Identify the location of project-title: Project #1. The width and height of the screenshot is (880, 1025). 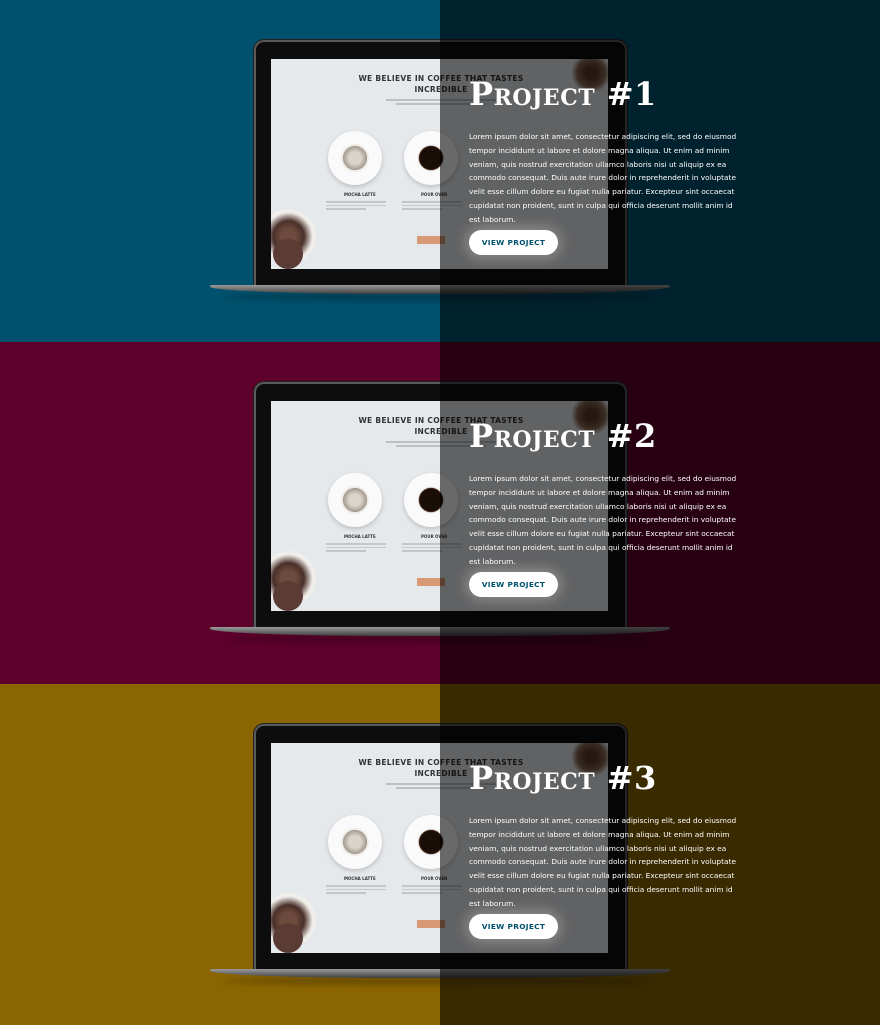
(563, 94).